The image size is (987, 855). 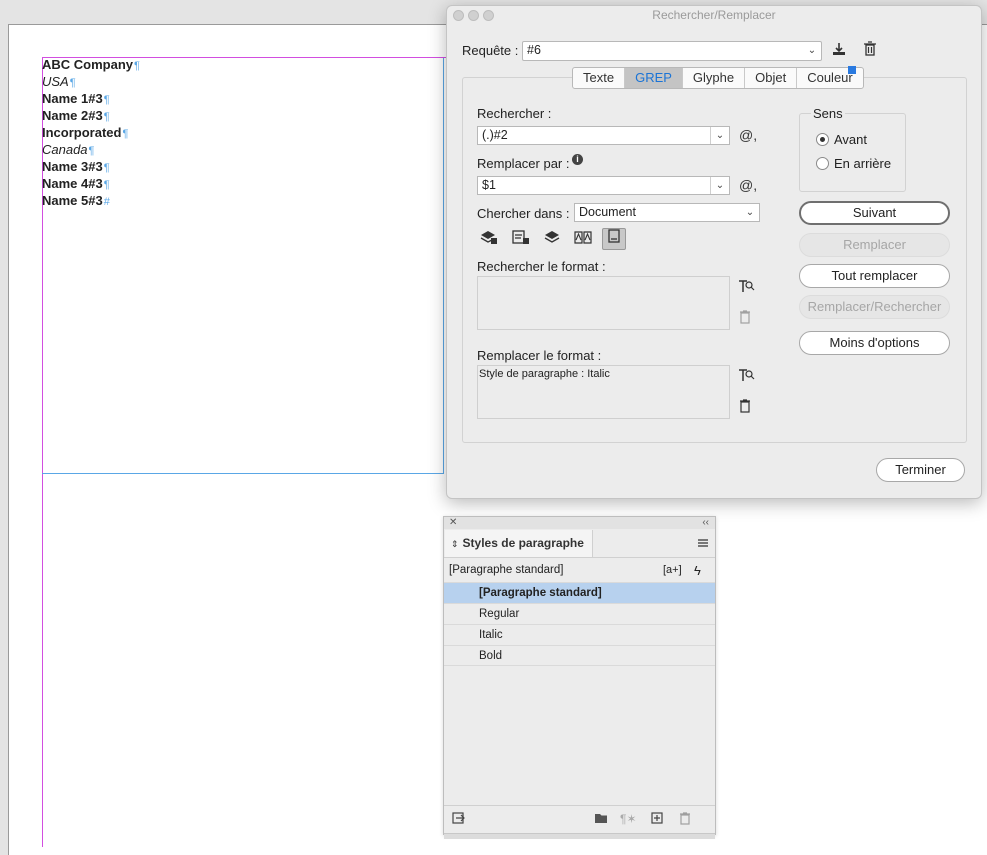 What do you see at coordinates (579, 523) in the screenshot?
I see `panel-top-bar: ✕ ‹‹` at bounding box center [579, 523].